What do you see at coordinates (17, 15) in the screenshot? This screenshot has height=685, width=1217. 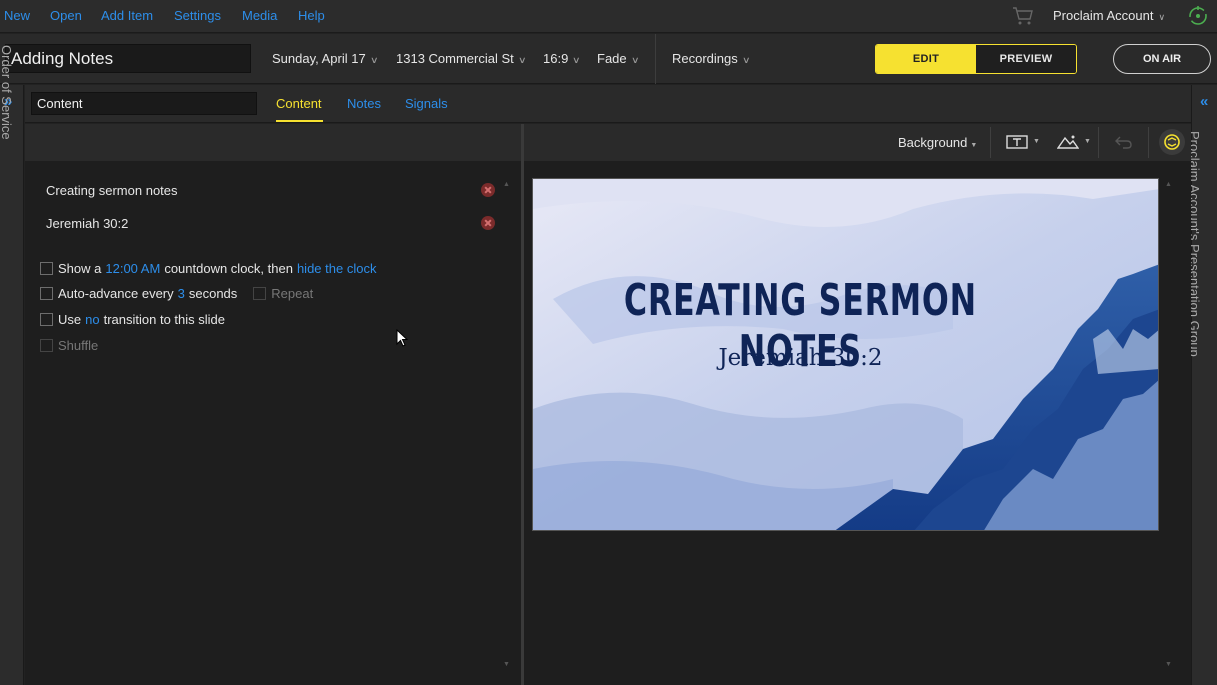 I see `menu-new: New` at bounding box center [17, 15].